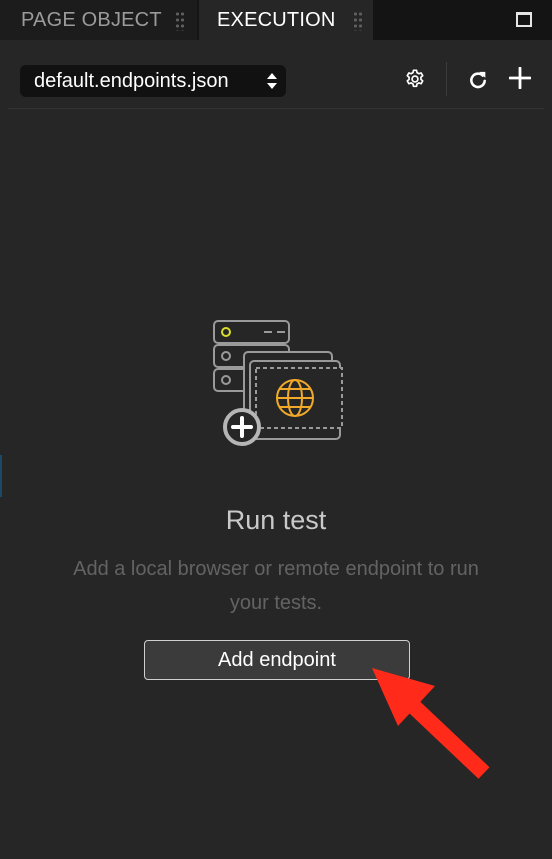 This screenshot has width=552, height=859. What do you see at coordinates (276, 108) in the screenshot?
I see `toolbar-separator` at bounding box center [276, 108].